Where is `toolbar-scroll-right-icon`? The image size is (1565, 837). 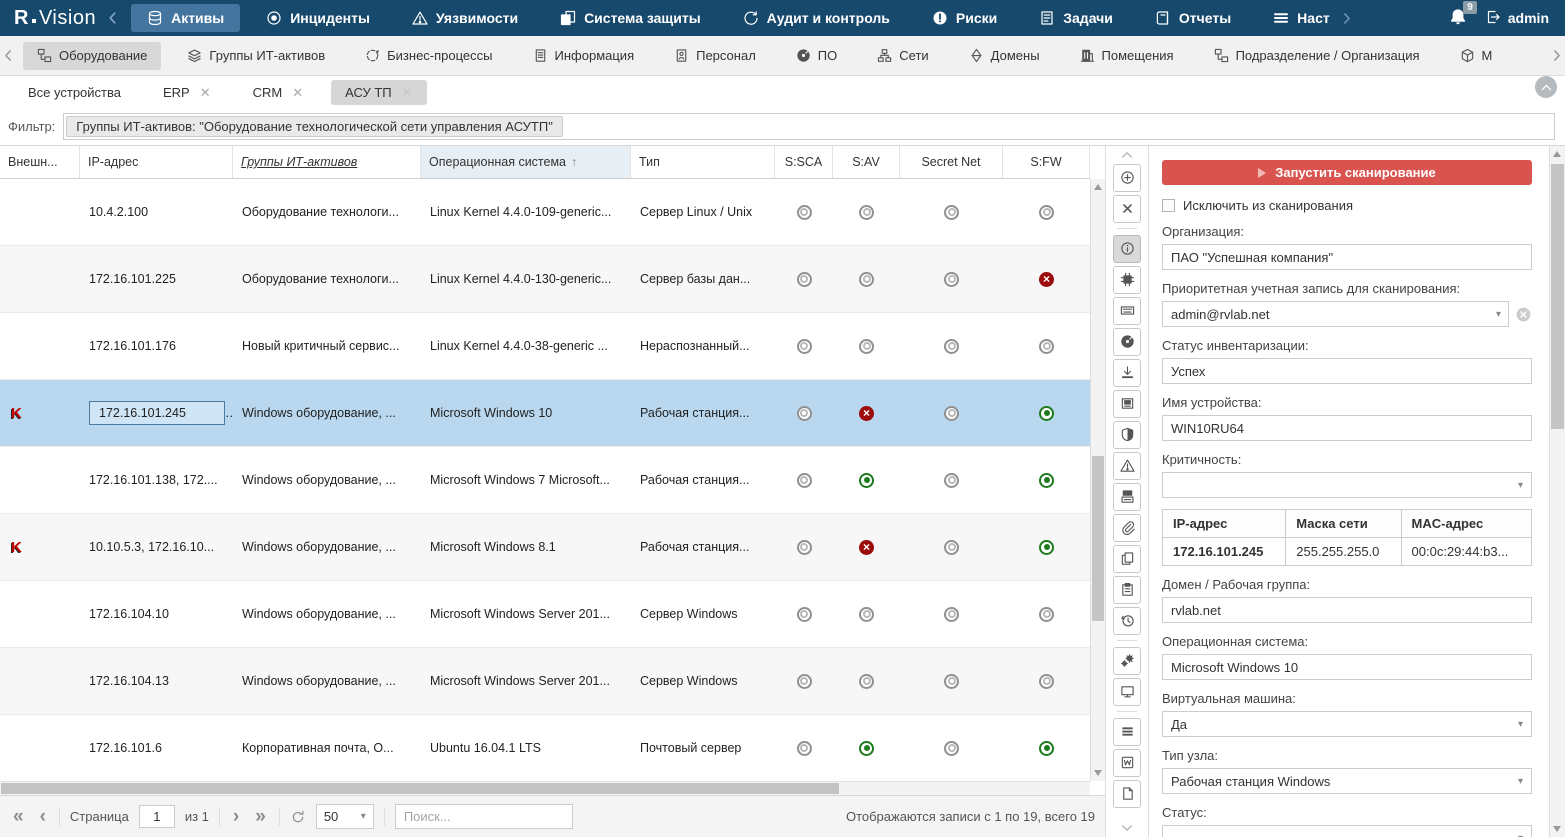
toolbar-scroll-right-icon is located at coordinates (1556, 55).